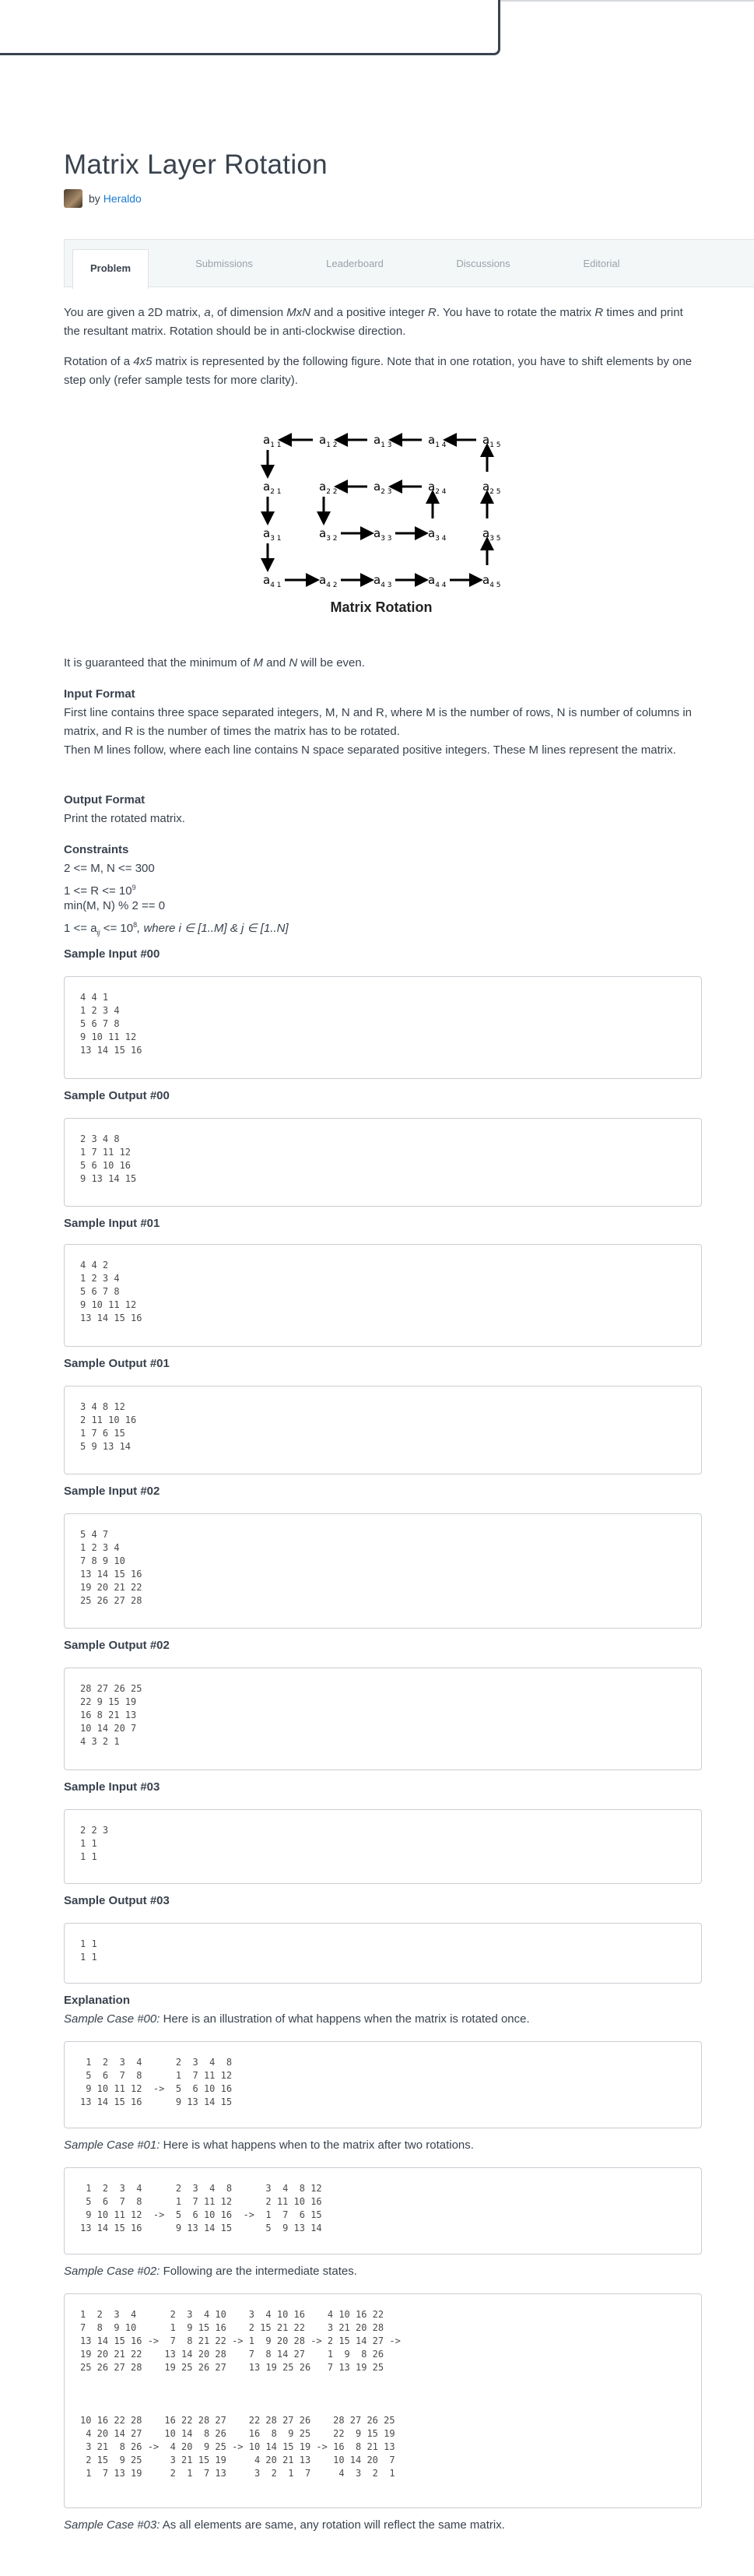 Image resolution: width=754 pixels, height=2576 pixels. What do you see at coordinates (250, 28) in the screenshot?
I see `top-nav-panel` at bounding box center [250, 28].